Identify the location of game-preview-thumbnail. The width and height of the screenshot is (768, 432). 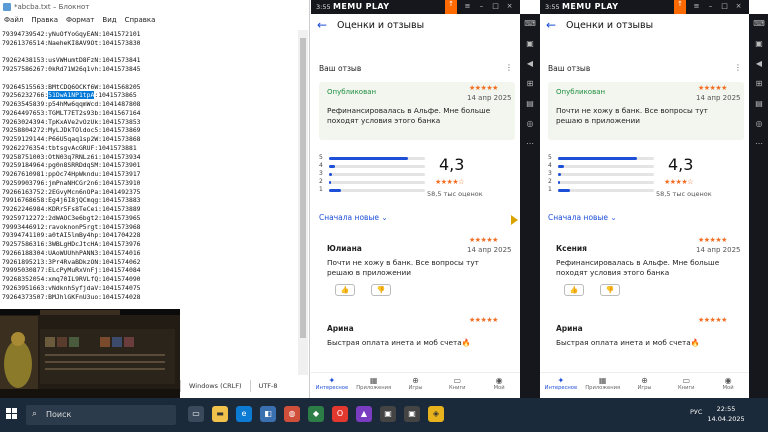
(90, 353).